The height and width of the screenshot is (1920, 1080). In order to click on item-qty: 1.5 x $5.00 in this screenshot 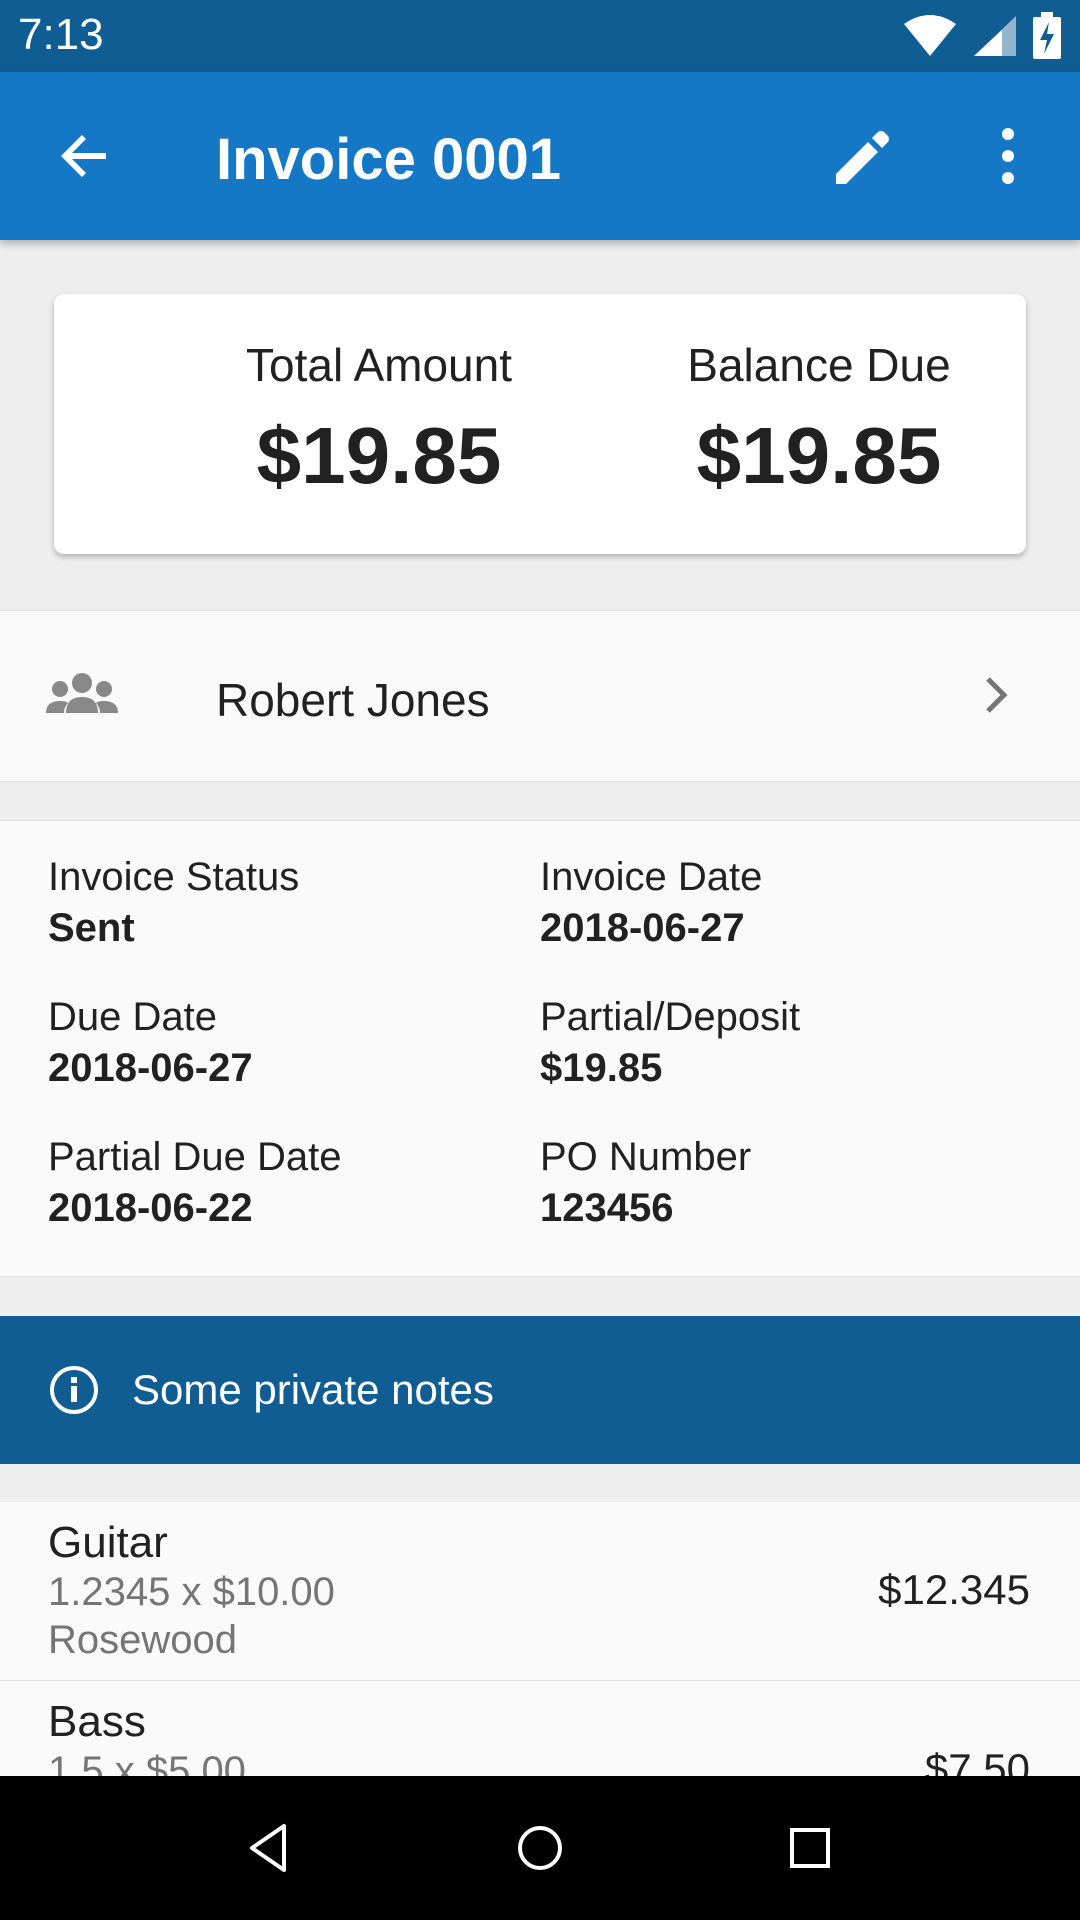, I will do `click(147, 1762)`.